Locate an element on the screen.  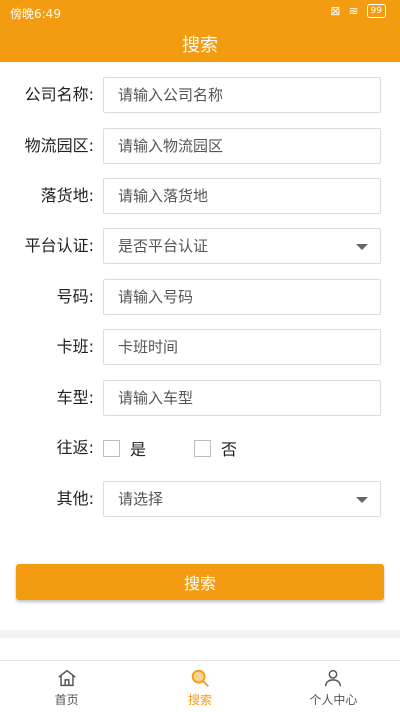
number-input is located at coordinates (242, 297).